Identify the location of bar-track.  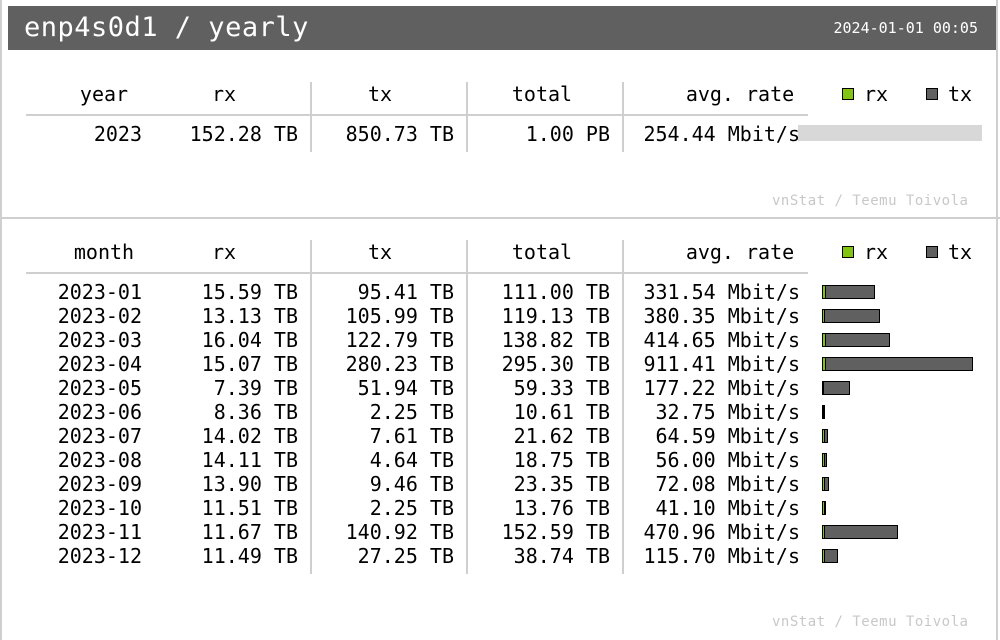
(890, 133).